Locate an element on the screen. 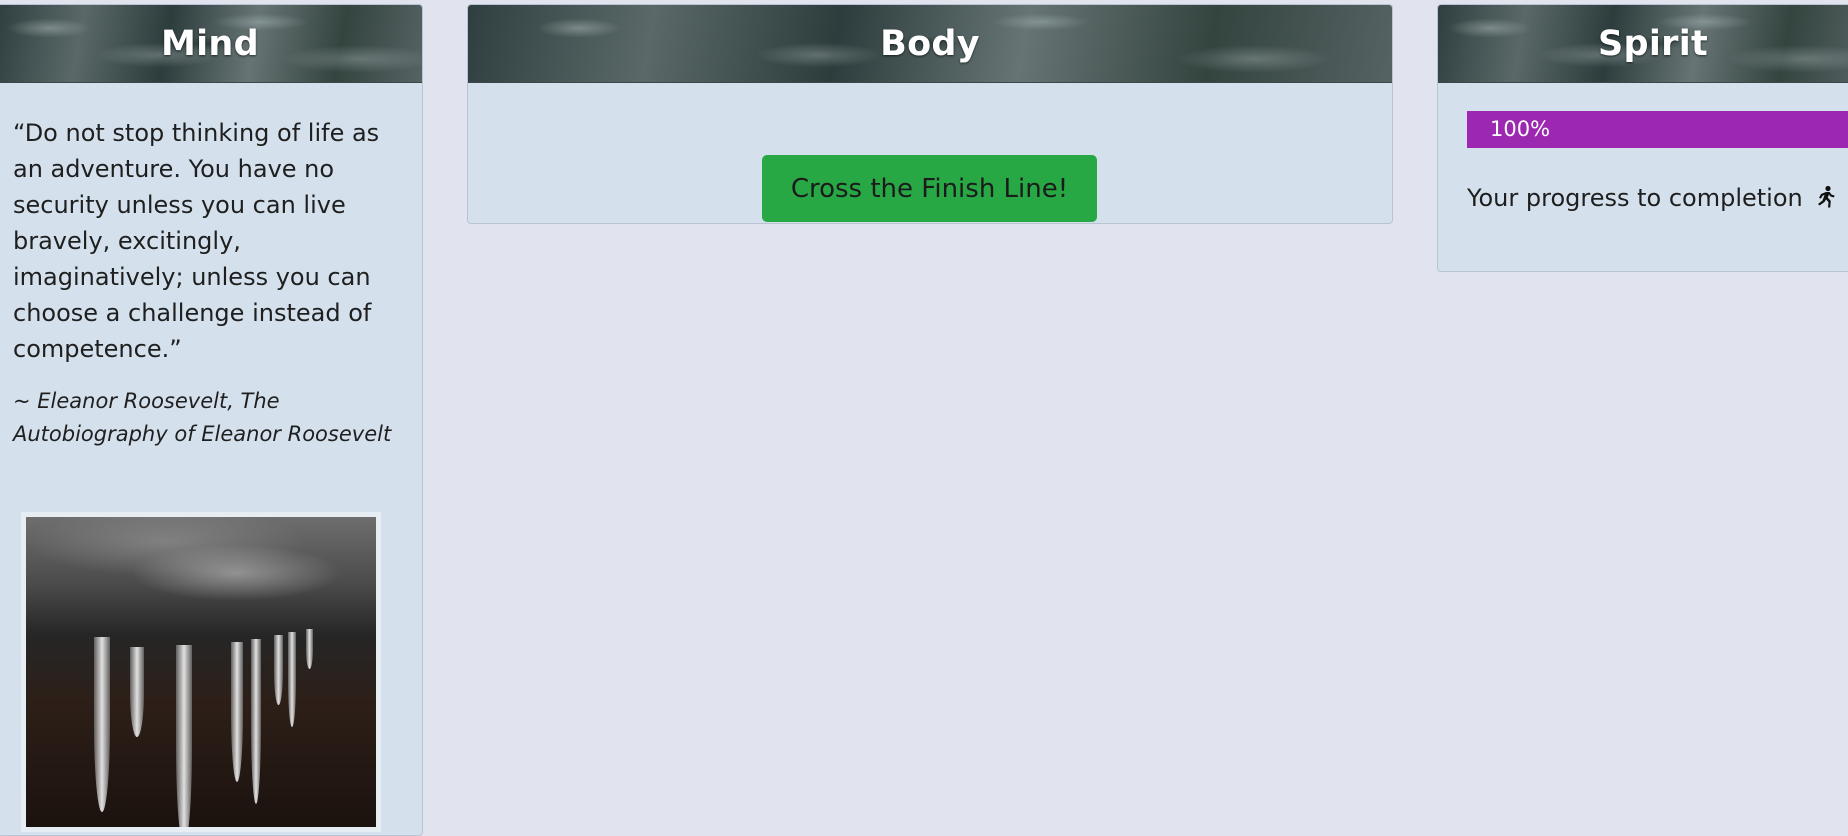 The image size is (1848, 836). mind-header: Mind is located at coordinates (211, 44).